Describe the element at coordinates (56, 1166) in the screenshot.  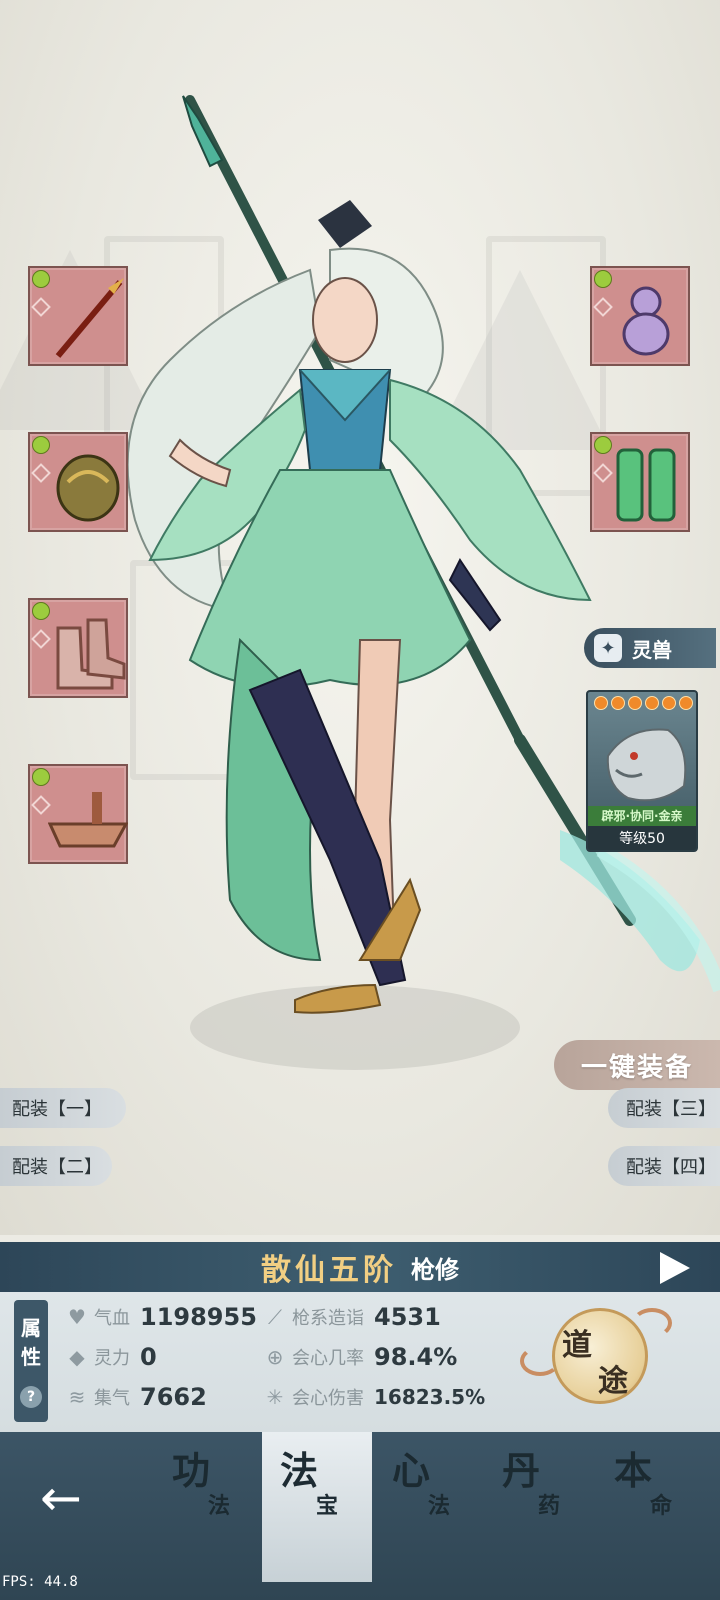
I see `loadout-2-button: 配装【二】` at that location.